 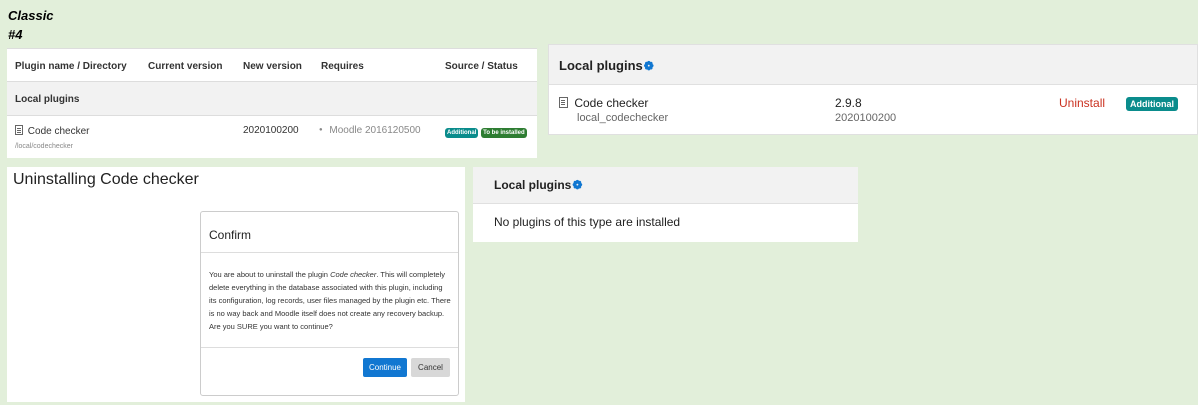 I want to click on empty-message: No plugins of this type are installed, so click(x=587, y=222).